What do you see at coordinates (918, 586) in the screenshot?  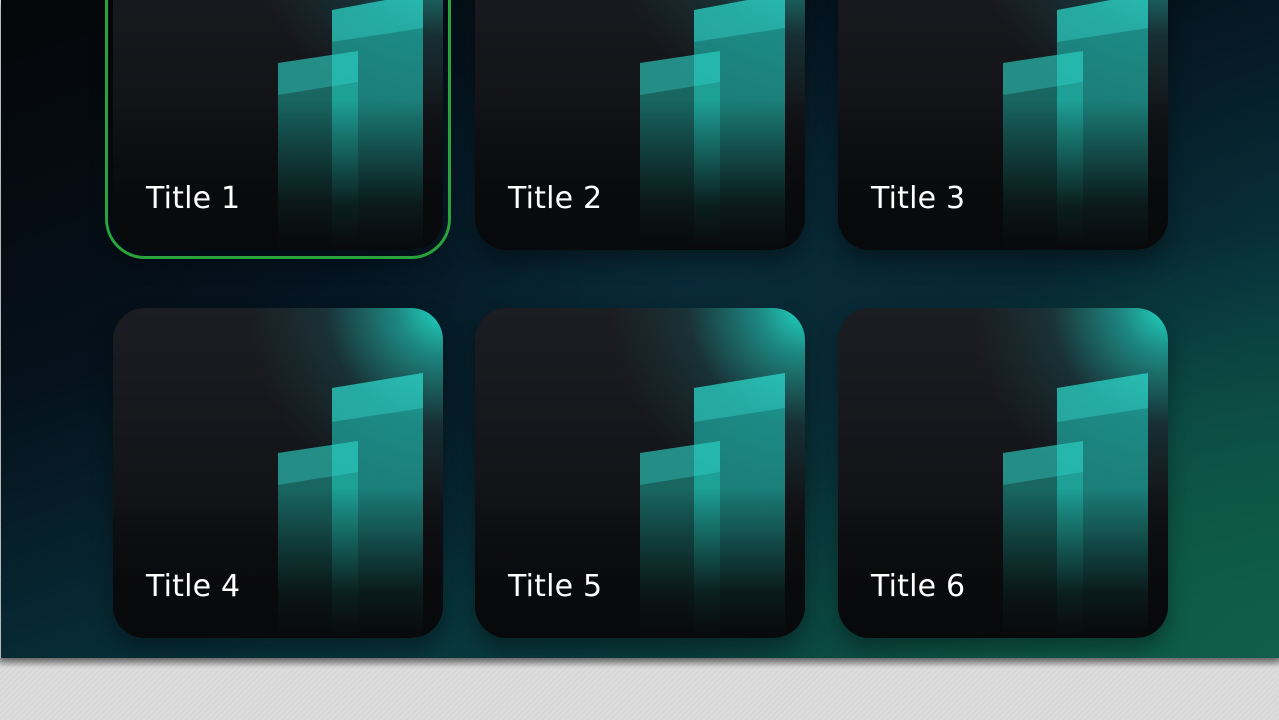 I see `tile-title: Title 6` at bounding box center [918, 586].